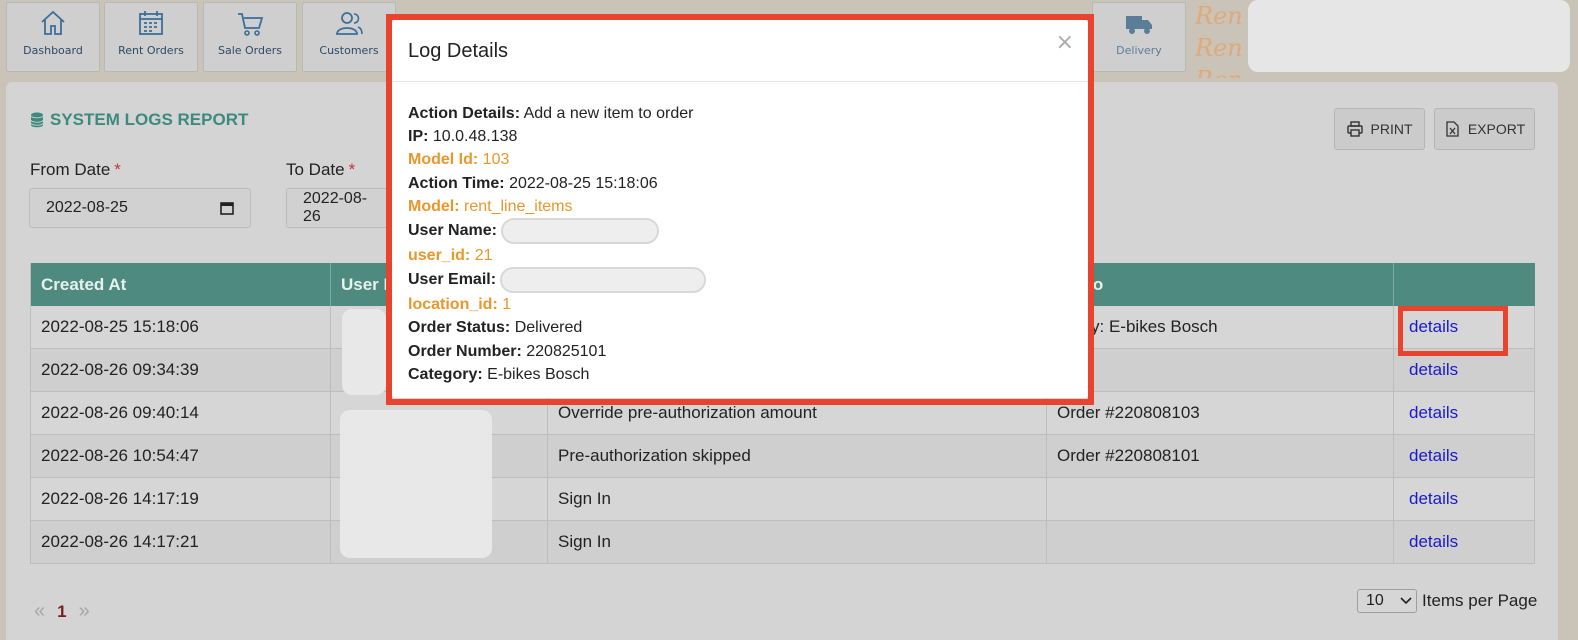  What do you see at coordinates (1219, 40) in the screenshot?
I see `brand-watermark: RenRenRen` at bounding box center [1219, 40].